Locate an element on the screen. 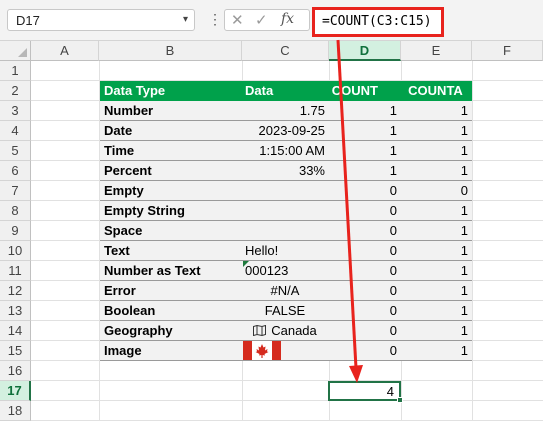 Image resolution: width=543 pixels, height=421 pixels. cell-data: 2023-09-25 is located at coordinates (285, 131).